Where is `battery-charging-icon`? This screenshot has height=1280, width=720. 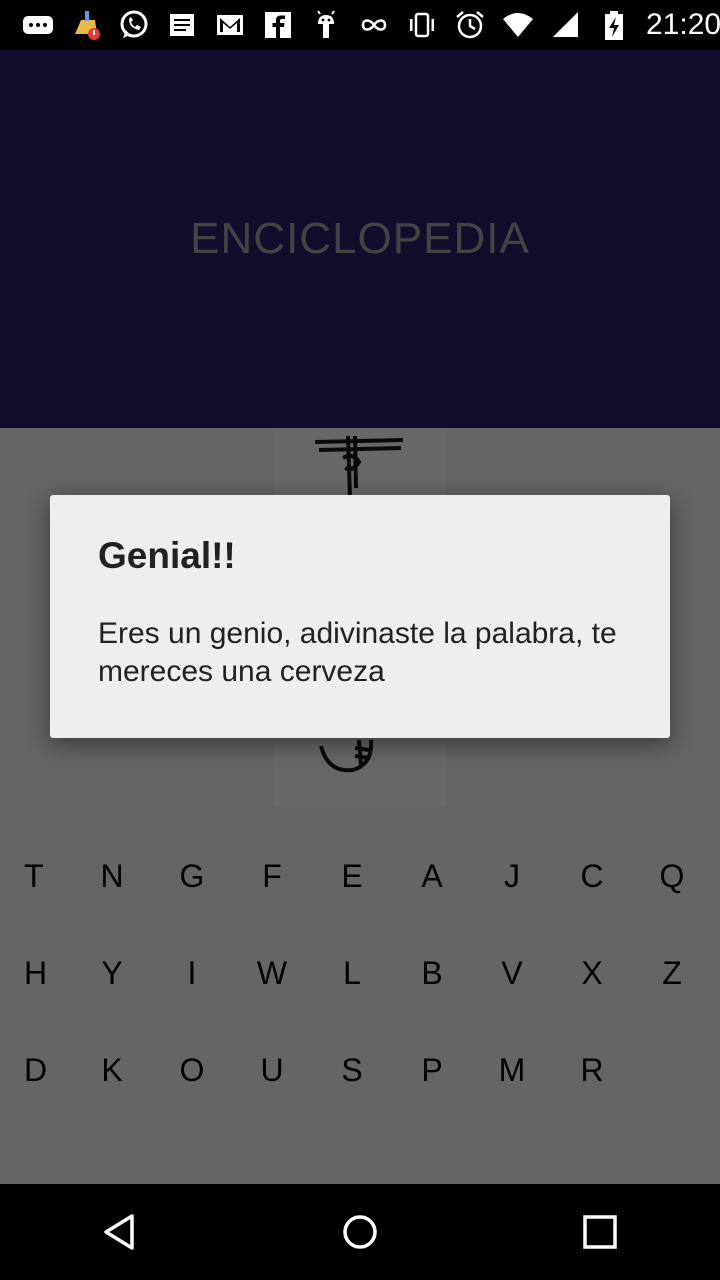 battery-charging-icon is located at coordinates (614, 25).